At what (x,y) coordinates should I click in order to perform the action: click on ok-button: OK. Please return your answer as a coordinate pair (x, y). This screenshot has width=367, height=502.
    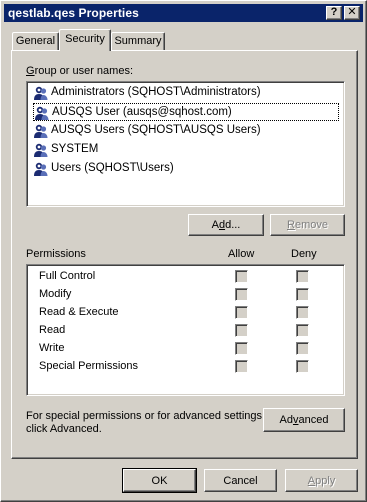
    Looking at the image, I should click on (159, 480).